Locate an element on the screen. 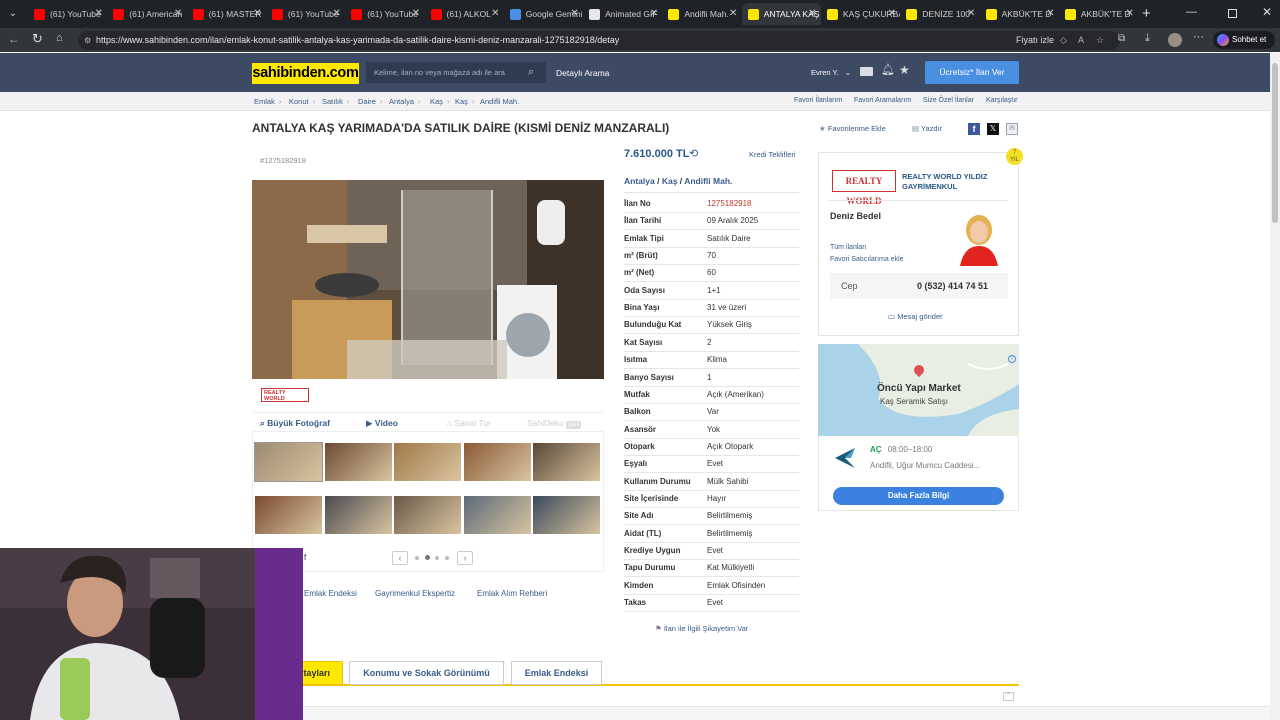 The image size is (1280, 720). price-history-icon: ⟲ is located at coordinates (693, 153).